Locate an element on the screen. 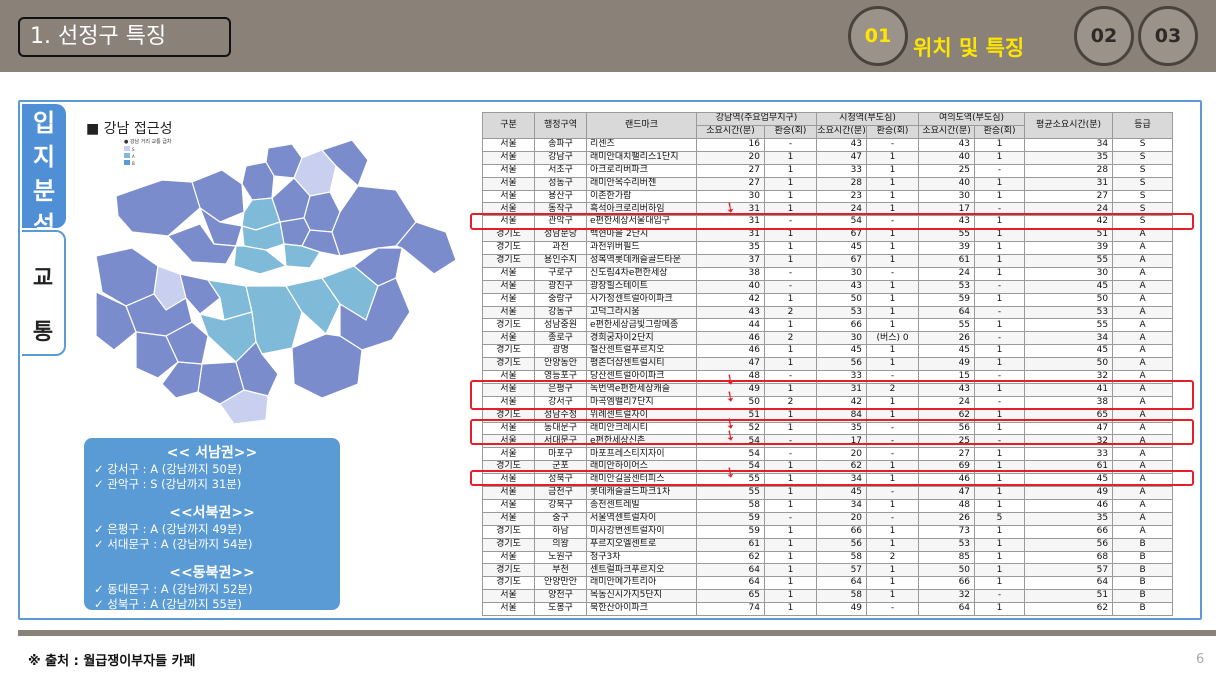  cell-yeouido-time: 32 is located at coordinates (947, 596).